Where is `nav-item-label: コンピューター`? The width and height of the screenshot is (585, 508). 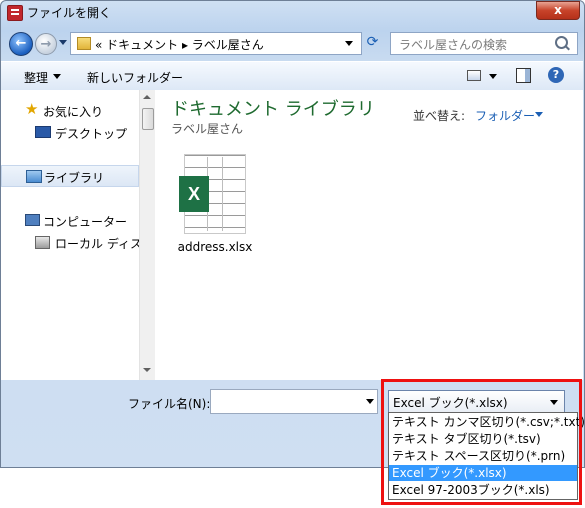
nav-item-label: コンピューター is located at coordinates (85, 222).